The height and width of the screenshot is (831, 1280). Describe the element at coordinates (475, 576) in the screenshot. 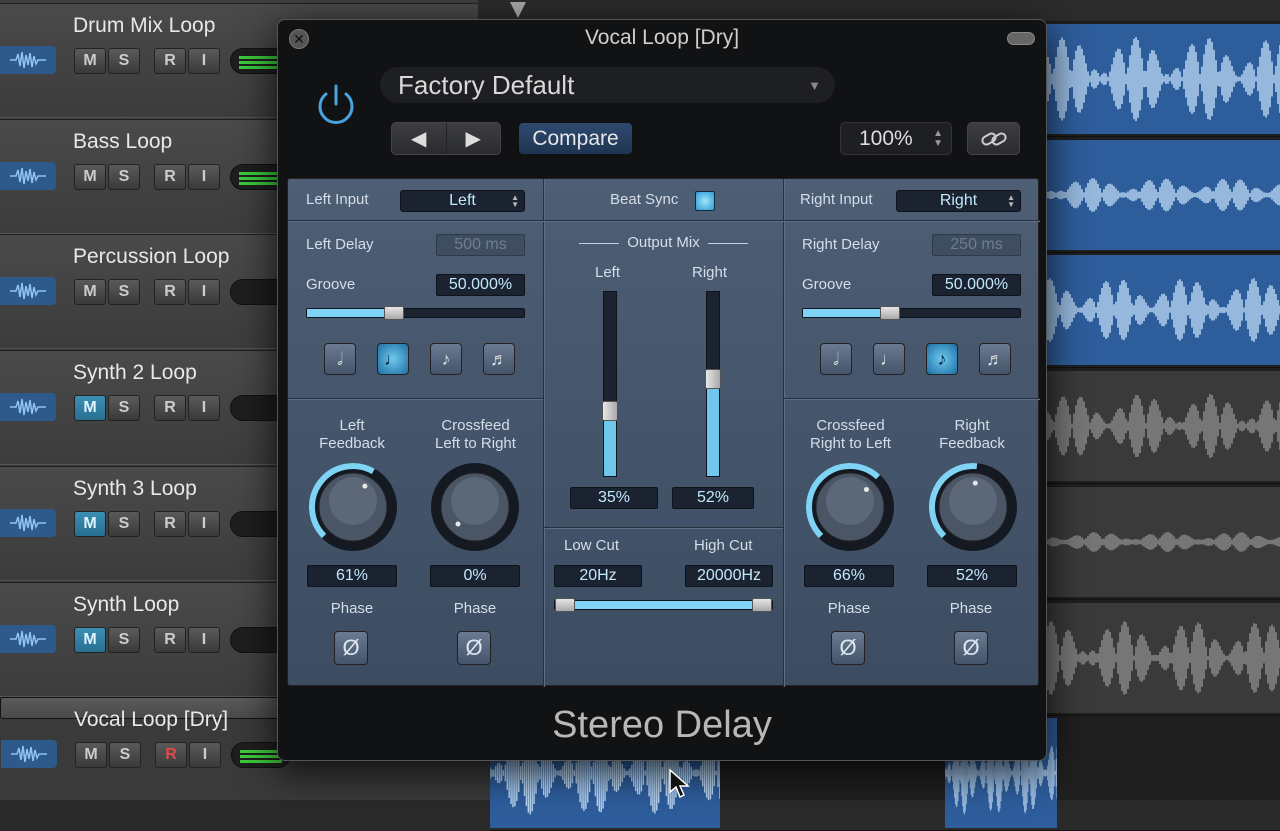

I see `crossfeed-lr-field: 0%` at that location.